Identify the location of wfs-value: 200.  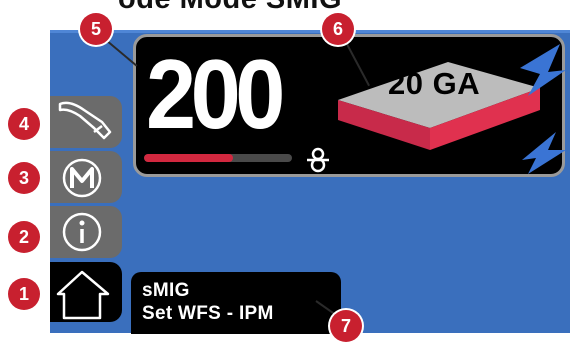
(215, 94).